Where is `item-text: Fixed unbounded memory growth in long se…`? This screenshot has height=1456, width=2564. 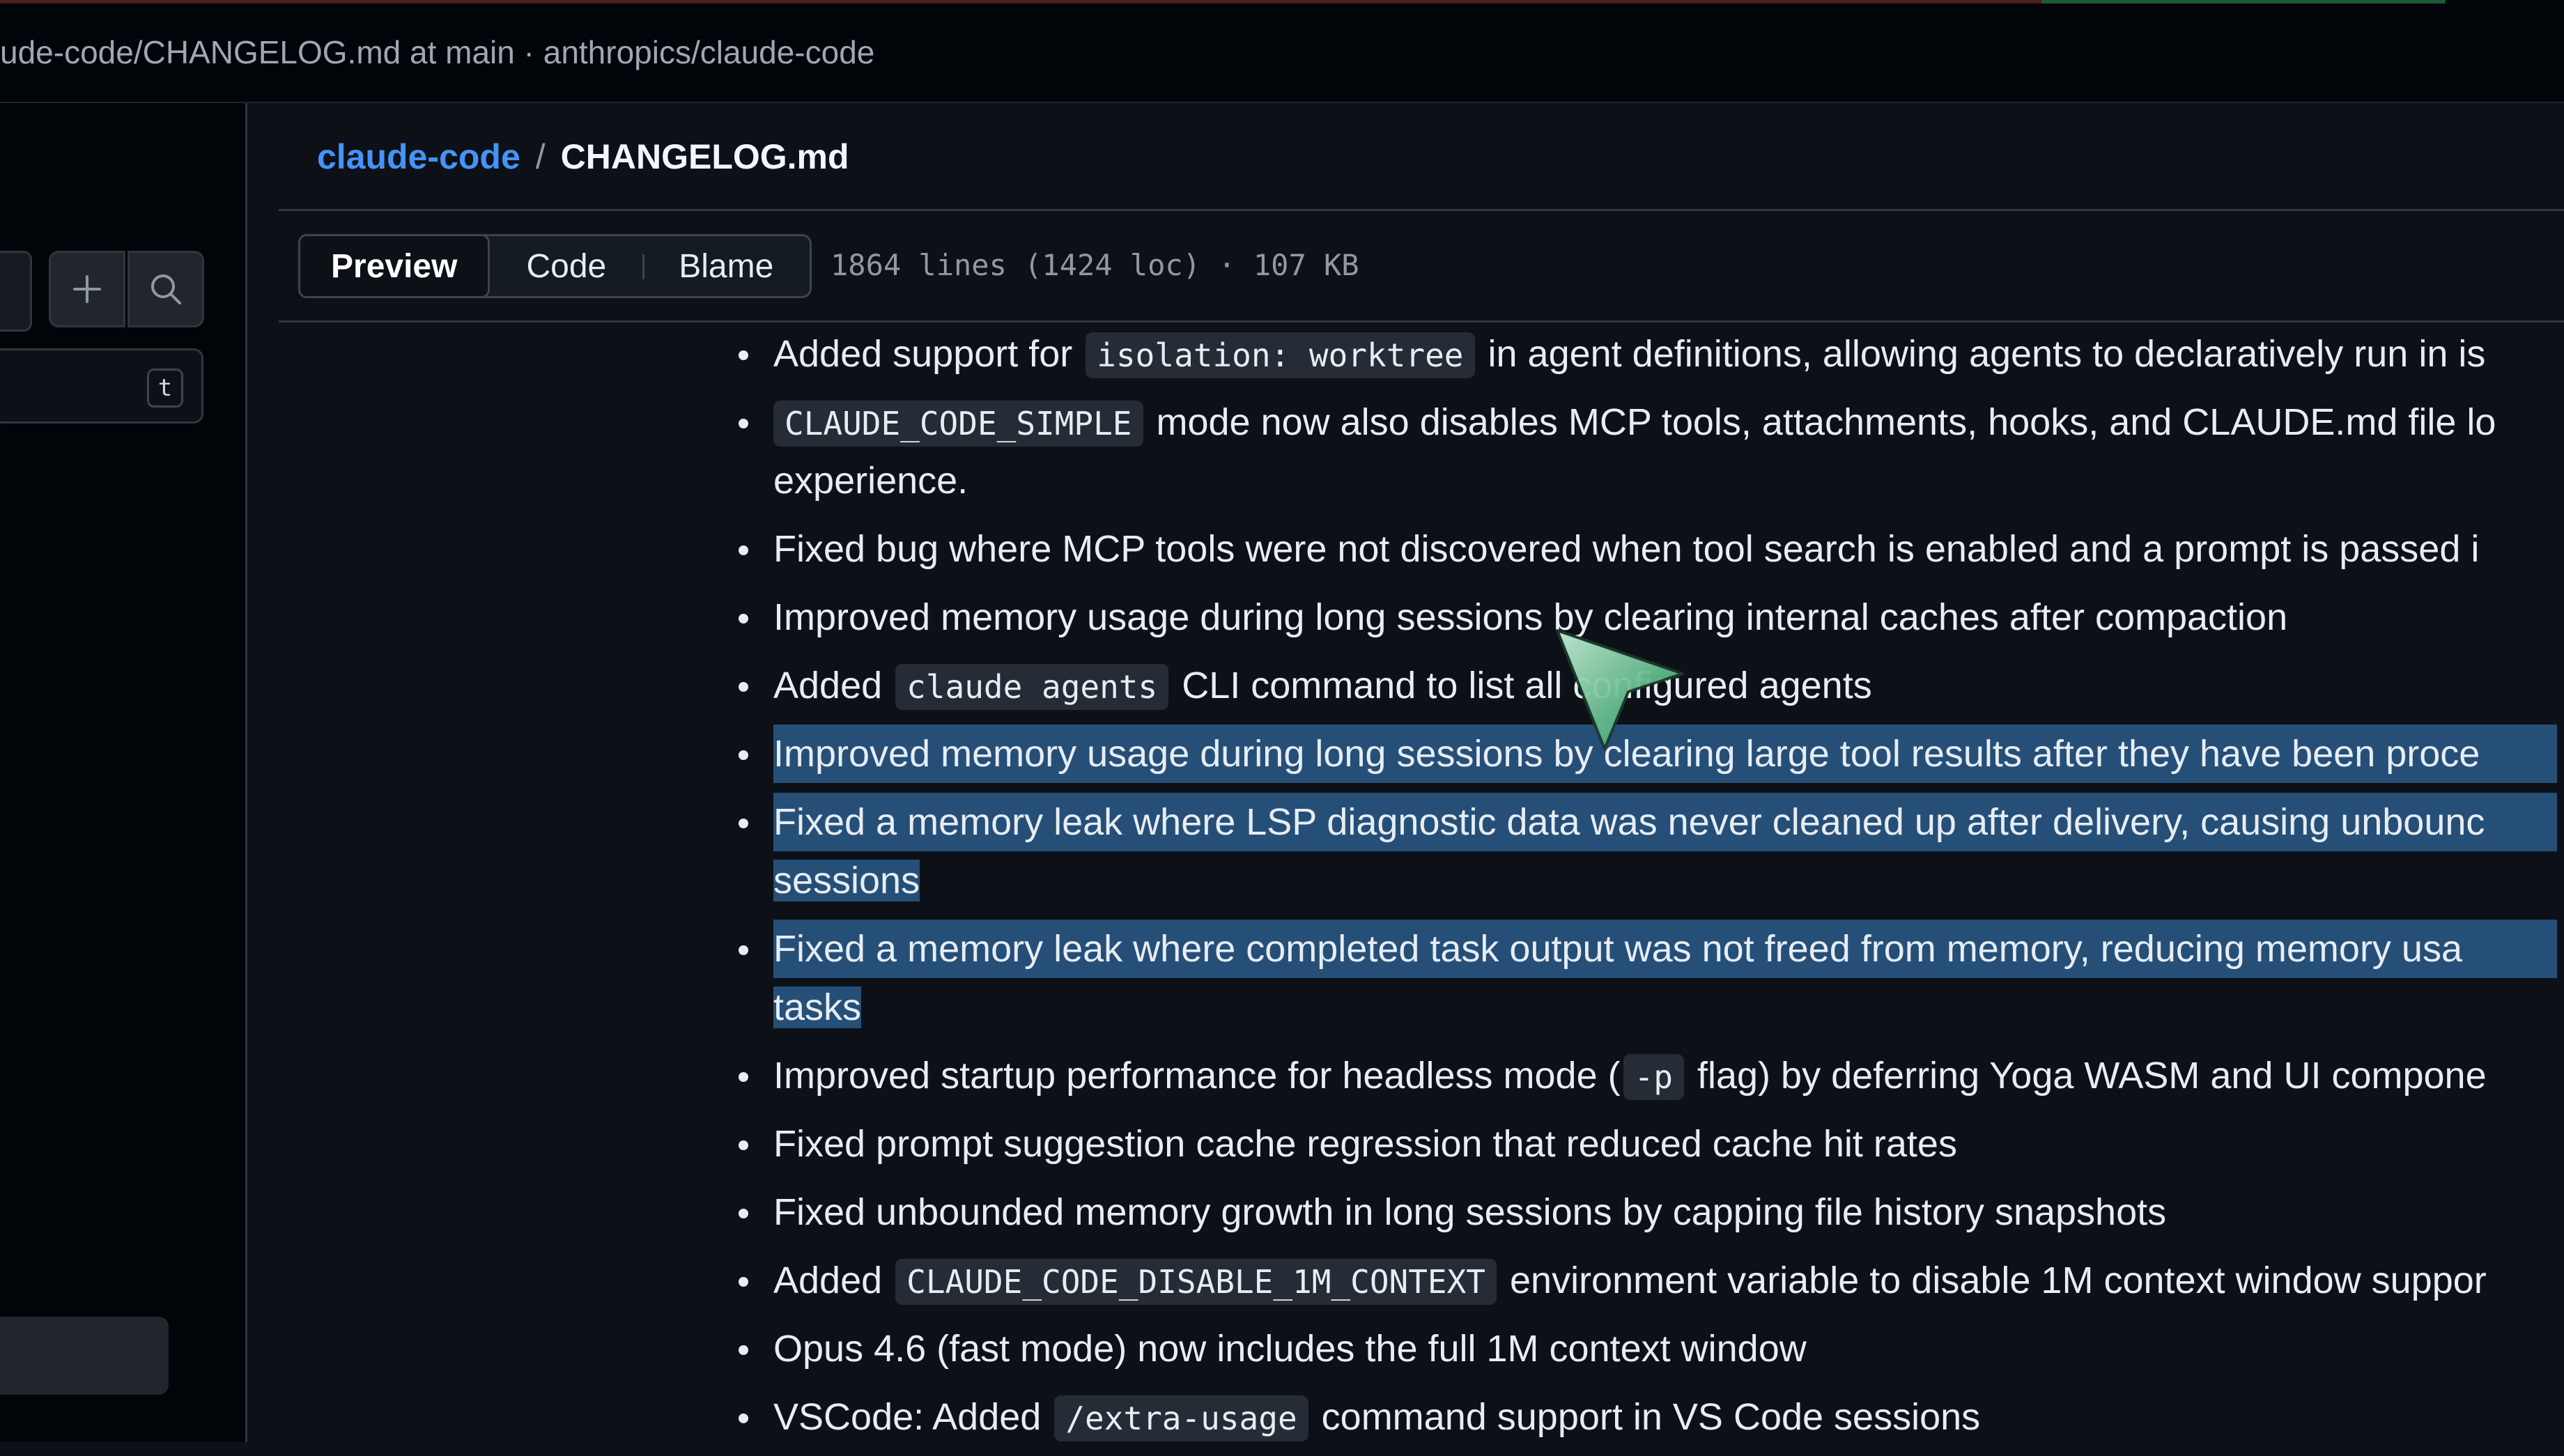
item-text: Fixed unbounded memory growth in long se… is located at coordinates (1470, 1212).